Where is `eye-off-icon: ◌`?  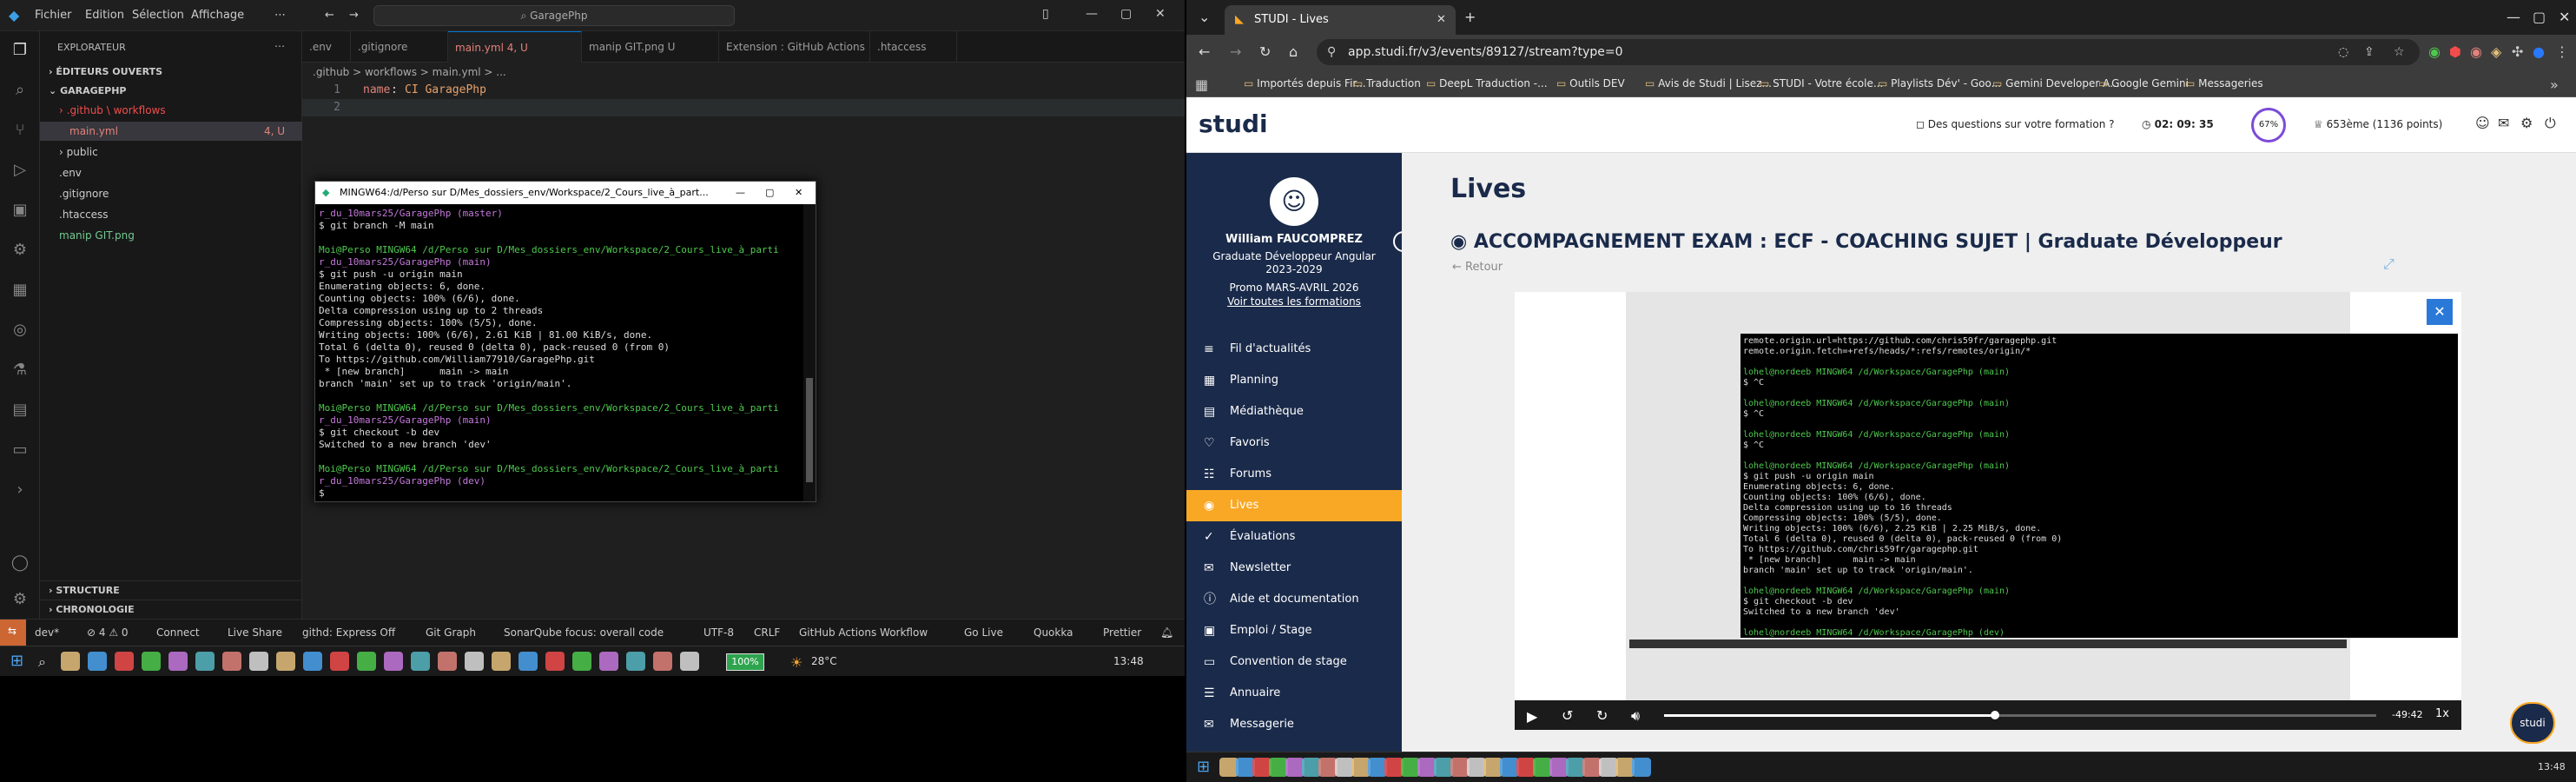
eye-off-icon: ◌ is located at coordinates (2343, 52).